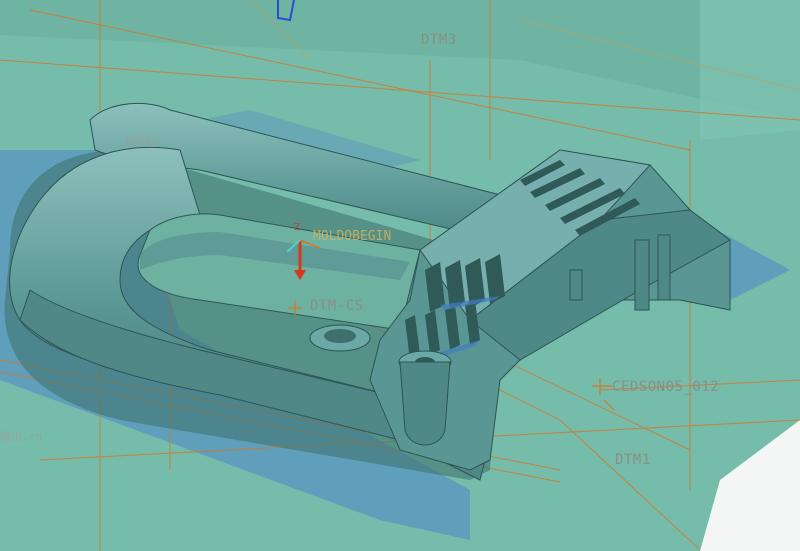 The height and width of the screenshot is (551, 800). Describe the element at coordinates (21, 436) in the screenshot. I see `datum-label-bottom-left: 输出.тп` at that location.